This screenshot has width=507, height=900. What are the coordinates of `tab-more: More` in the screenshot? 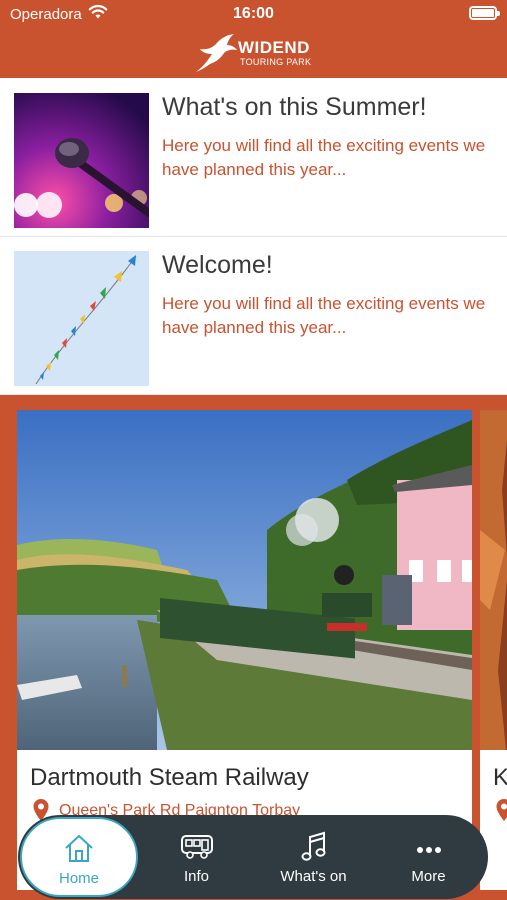 It's located at (428, 857).